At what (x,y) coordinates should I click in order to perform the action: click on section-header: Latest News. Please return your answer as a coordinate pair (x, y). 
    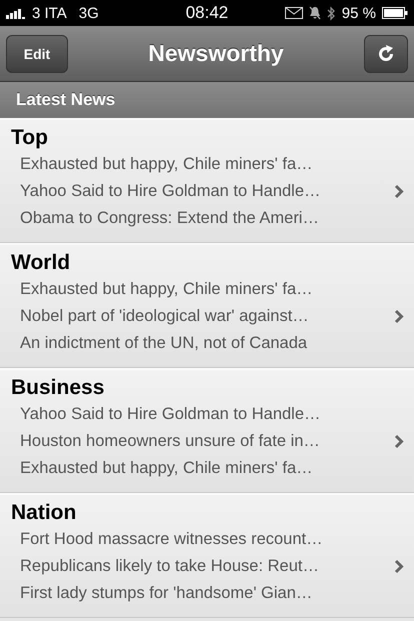
    Looking at the image, I should click on (207, 100).